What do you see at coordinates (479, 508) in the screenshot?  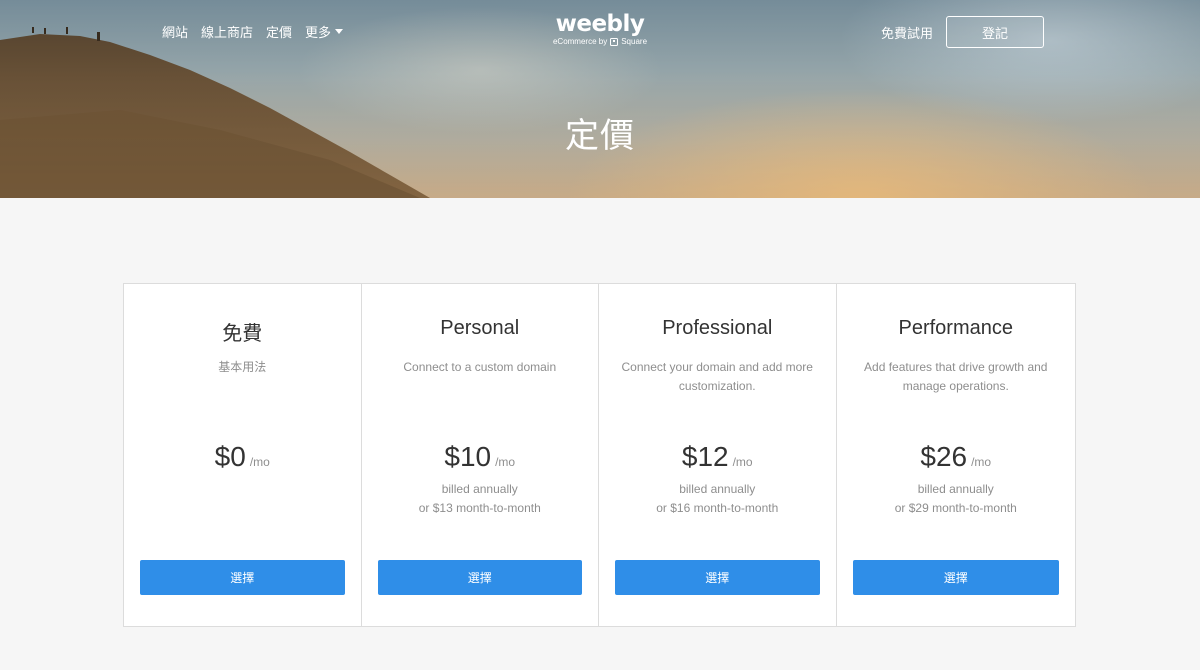 I see `billing-line-monthly: or $13 month-to-month` at bounding box center [479, 508].